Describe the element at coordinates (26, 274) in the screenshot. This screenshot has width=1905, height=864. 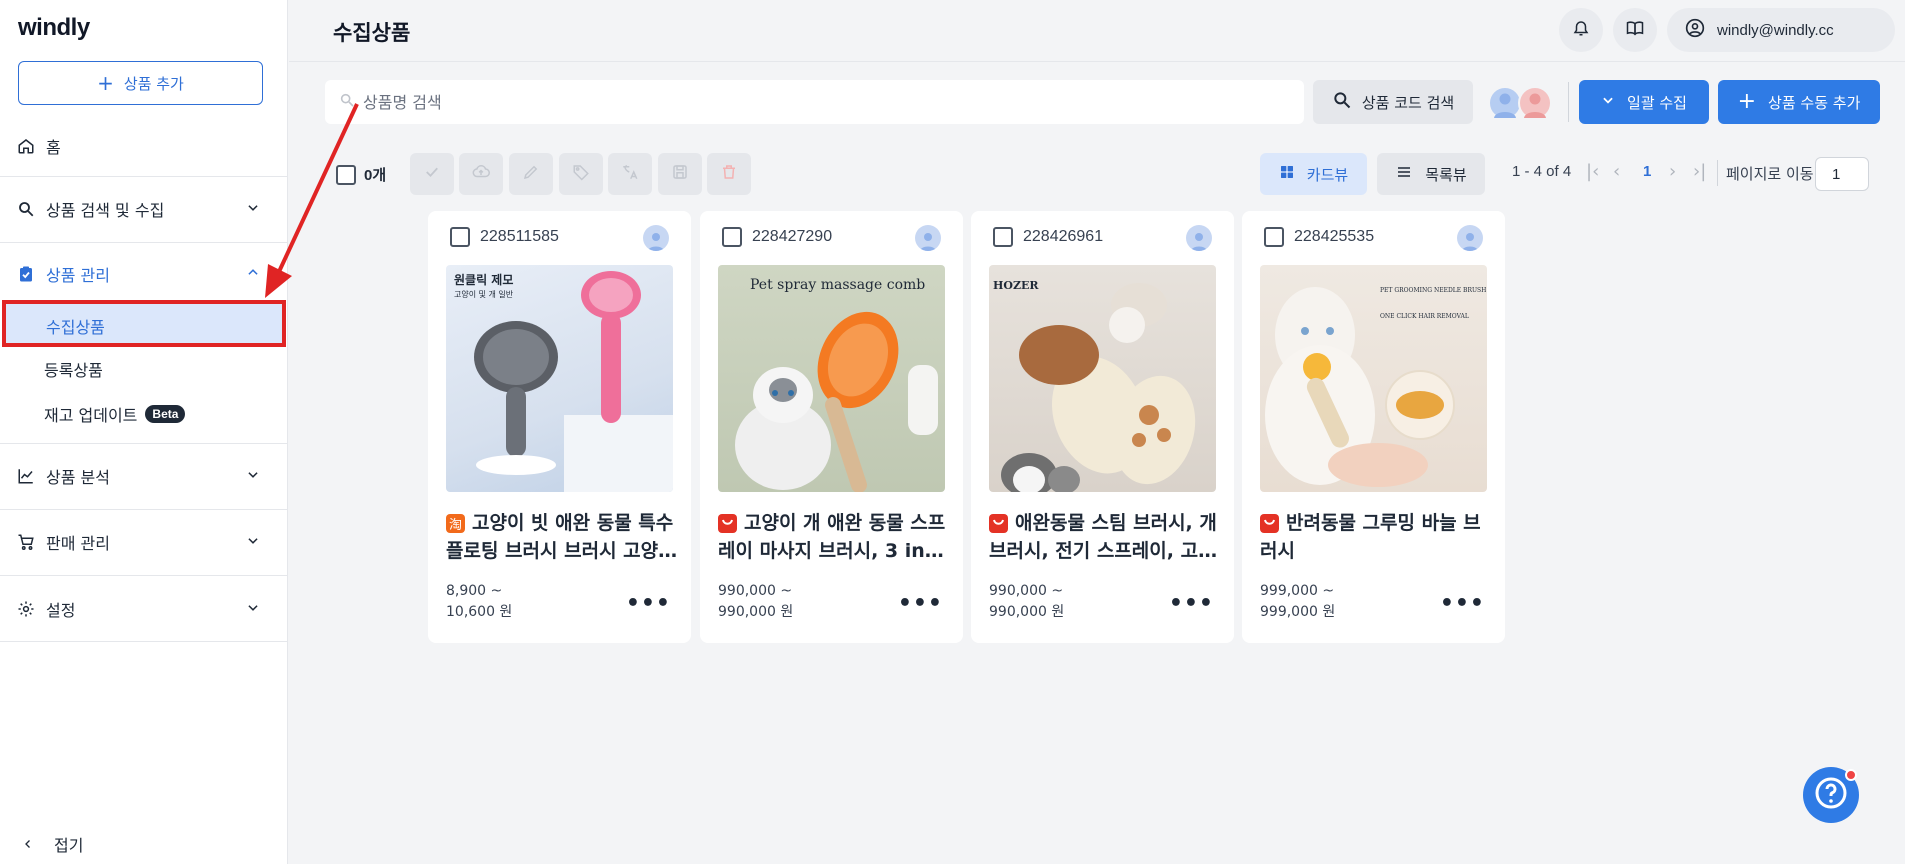
I see `clipboard-check-icon` at that location.